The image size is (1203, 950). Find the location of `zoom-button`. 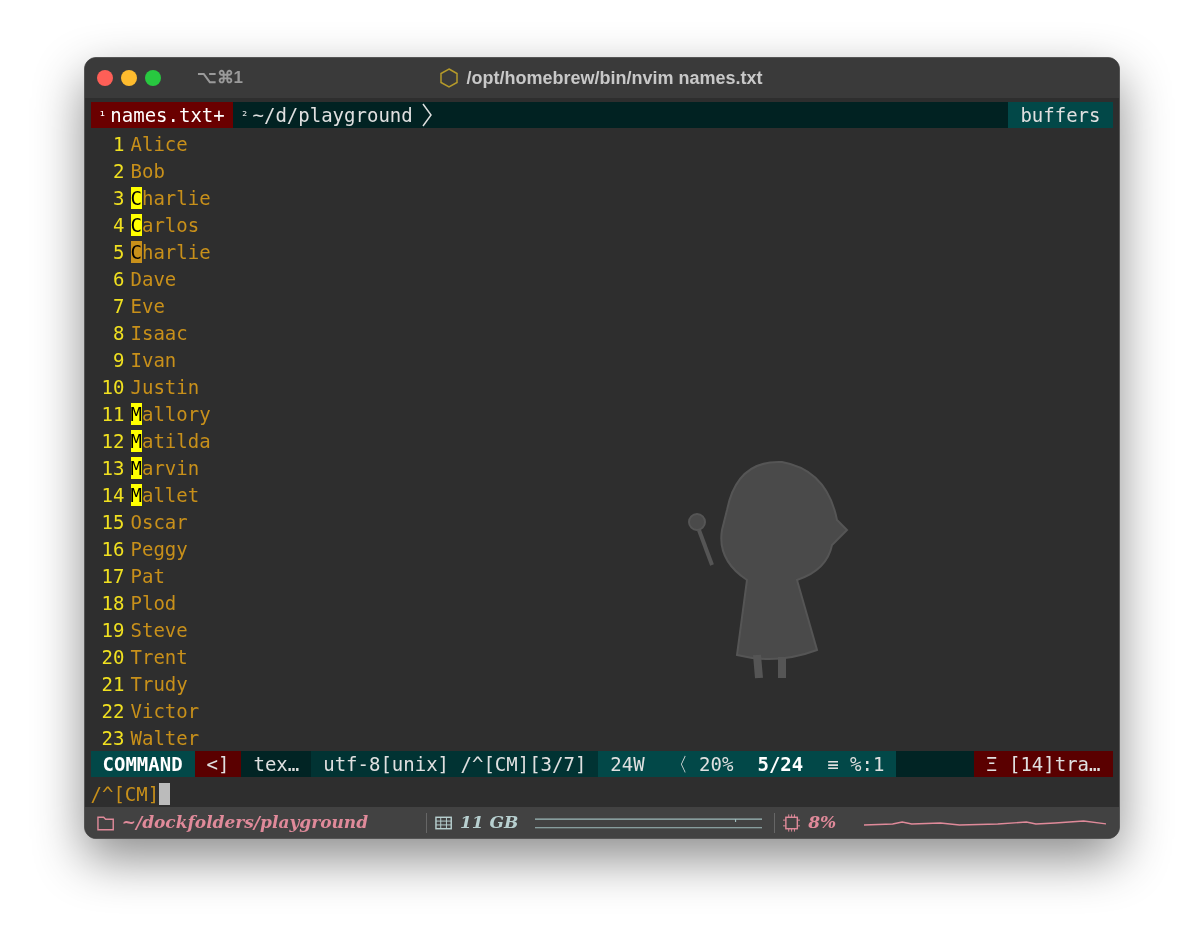

zoom-button is located at coordinates (152, 78).